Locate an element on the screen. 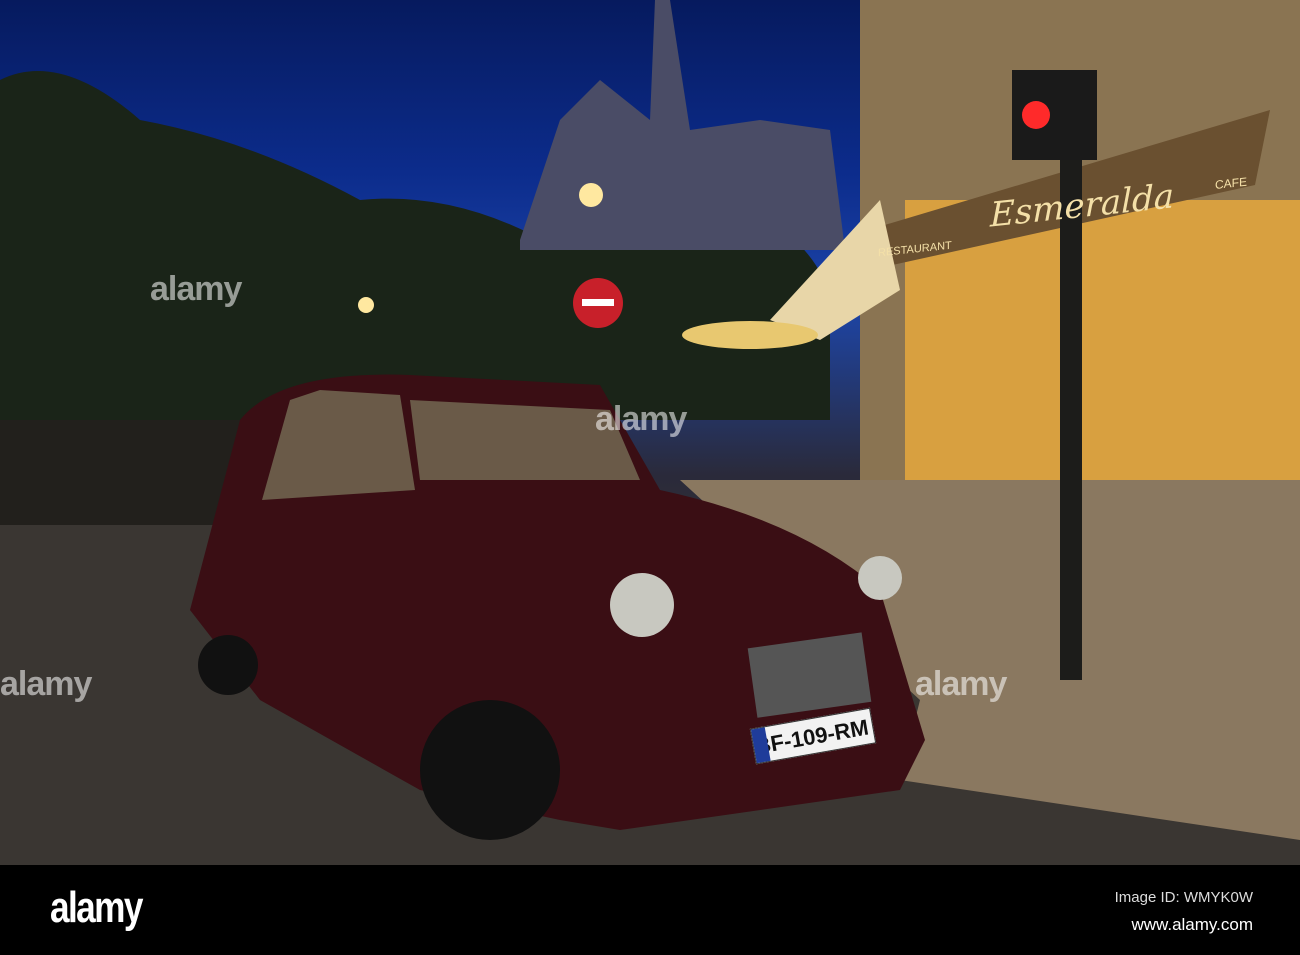 The width and height of the screenshot is (1300, 955). site-url: www.alamy.com is located at coordinates (1192, 924).